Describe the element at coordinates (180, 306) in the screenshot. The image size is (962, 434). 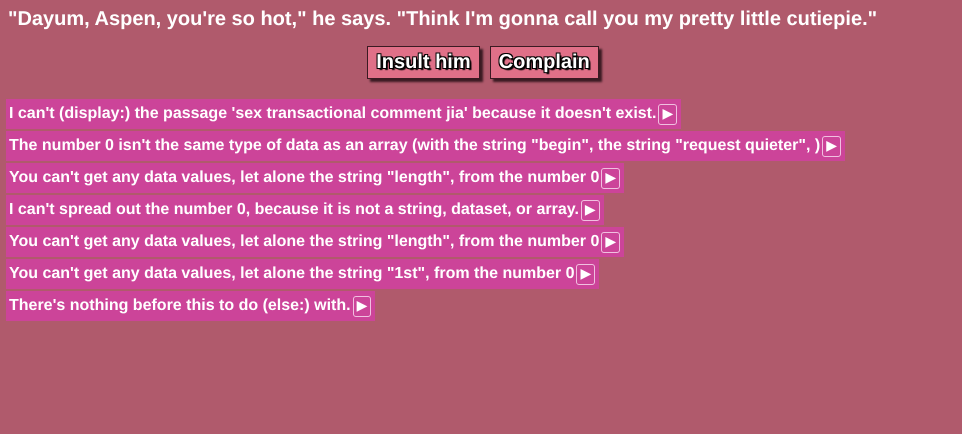
I see `error-text: There's nothing before this to do (else:) with.` at that location.